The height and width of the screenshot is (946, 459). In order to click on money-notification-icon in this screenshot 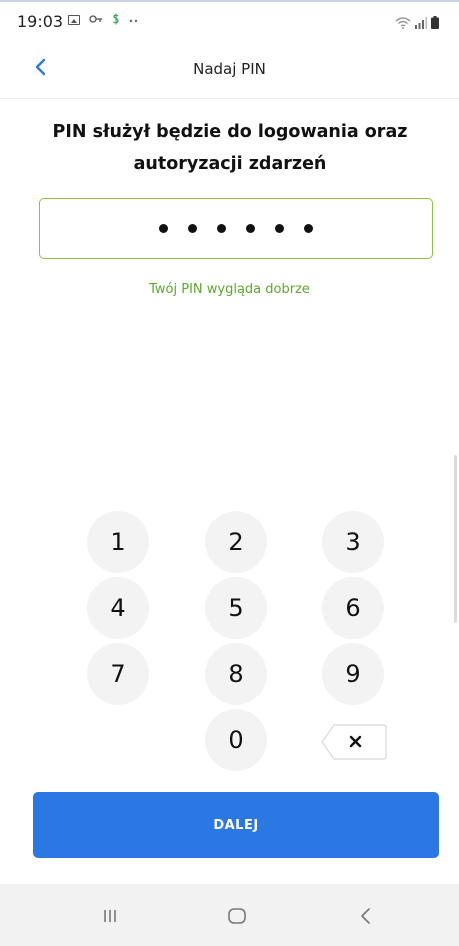, I will do `click(116, 20)`.